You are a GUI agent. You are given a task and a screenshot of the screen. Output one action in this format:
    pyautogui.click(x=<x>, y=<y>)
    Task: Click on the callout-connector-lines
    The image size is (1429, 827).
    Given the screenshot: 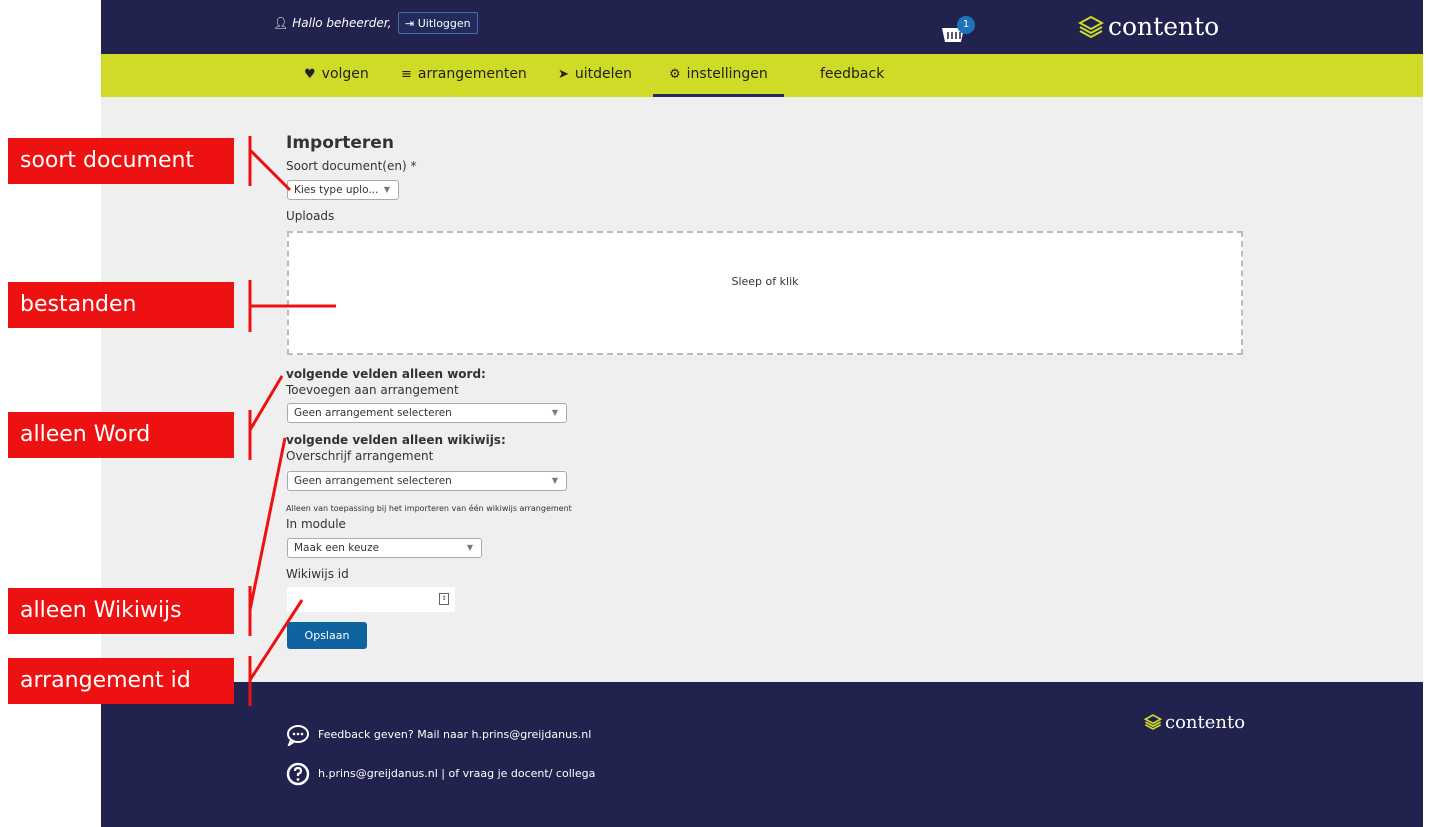 What is the action you would take?
    pyautogui.click(x=292, y=421)
    